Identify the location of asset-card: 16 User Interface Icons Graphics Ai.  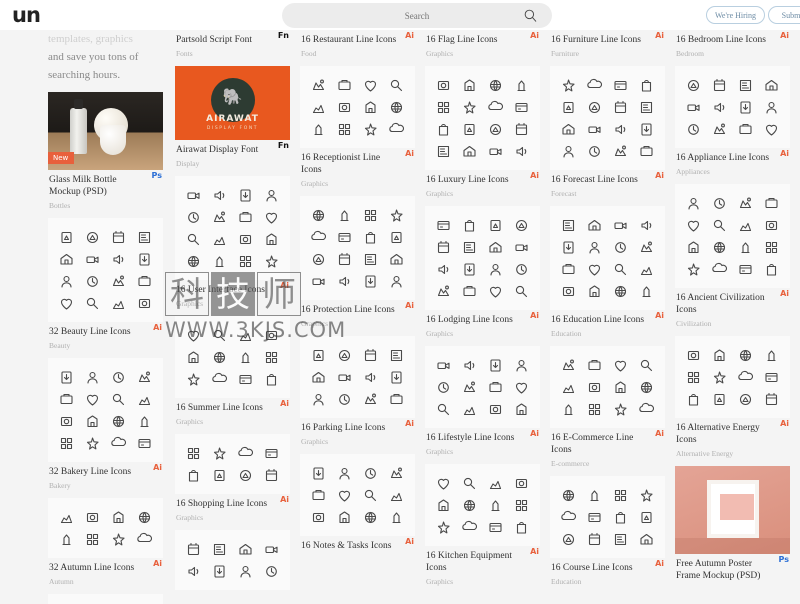
(232, 242).